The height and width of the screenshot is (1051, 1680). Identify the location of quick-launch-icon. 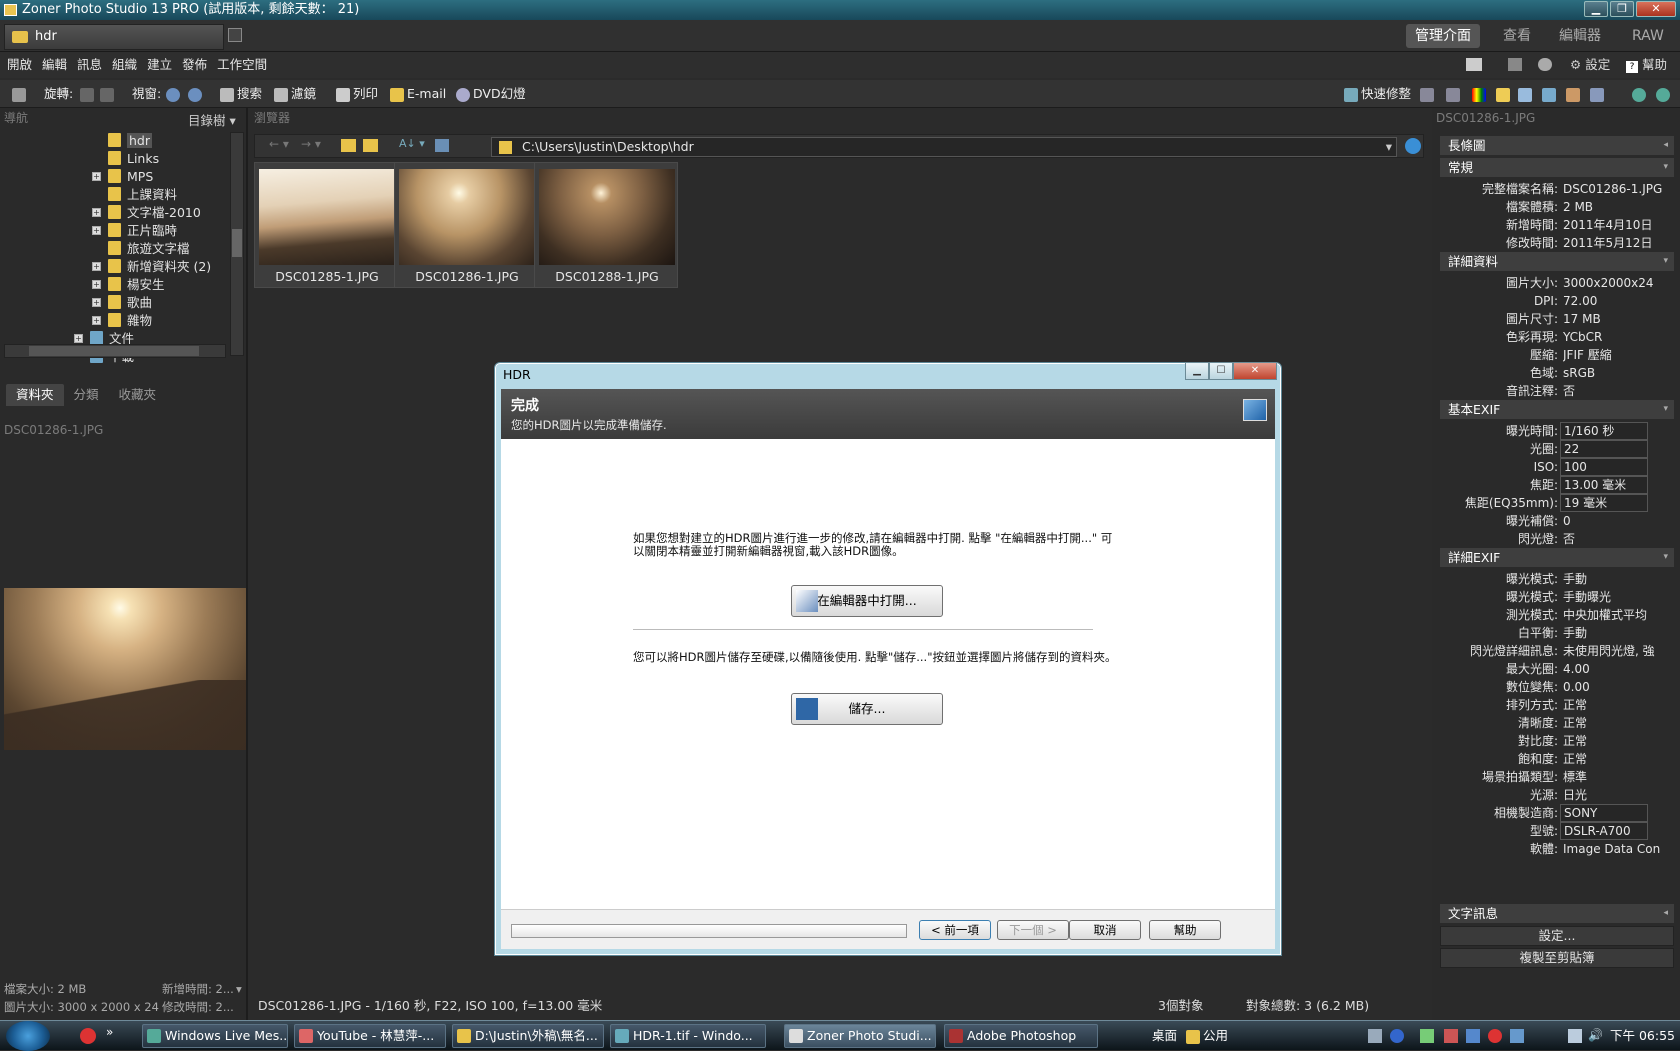
(88, 1036).